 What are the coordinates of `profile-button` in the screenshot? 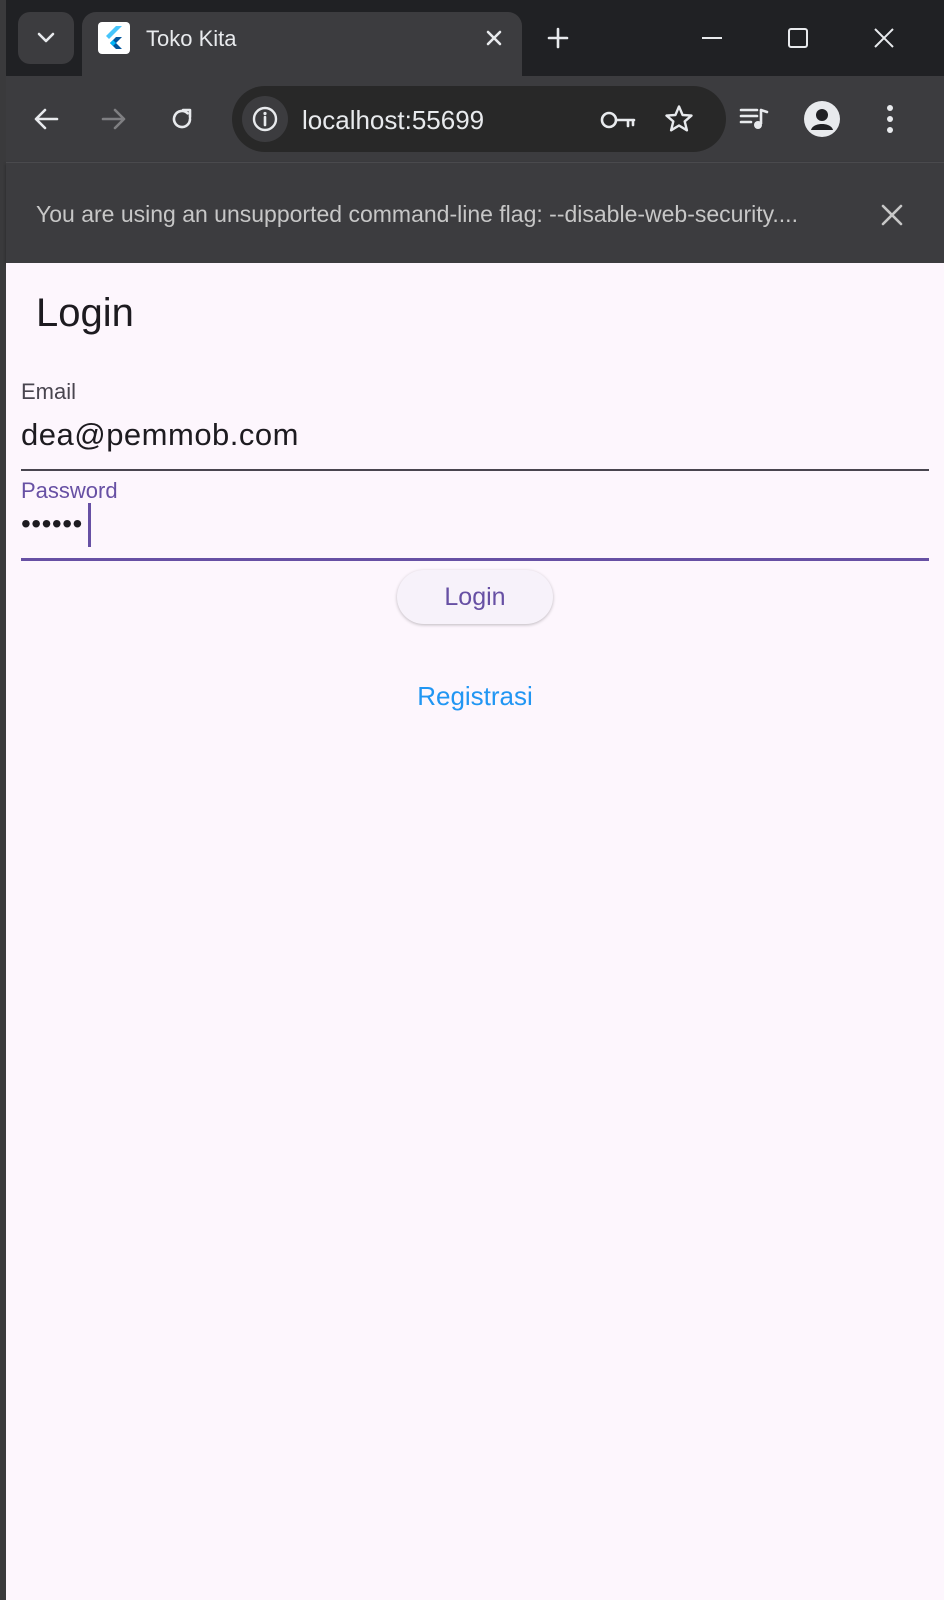 It's located at (822, 119).